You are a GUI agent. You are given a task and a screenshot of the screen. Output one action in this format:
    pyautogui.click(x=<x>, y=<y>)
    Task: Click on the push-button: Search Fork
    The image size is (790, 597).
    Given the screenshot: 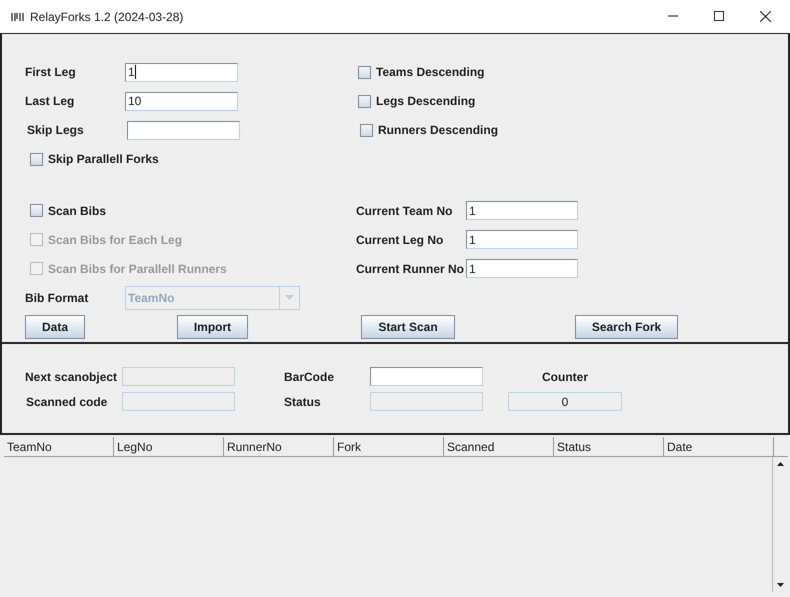 What is the action you would take?
    pyautogui.click(x=626, y=326)
    